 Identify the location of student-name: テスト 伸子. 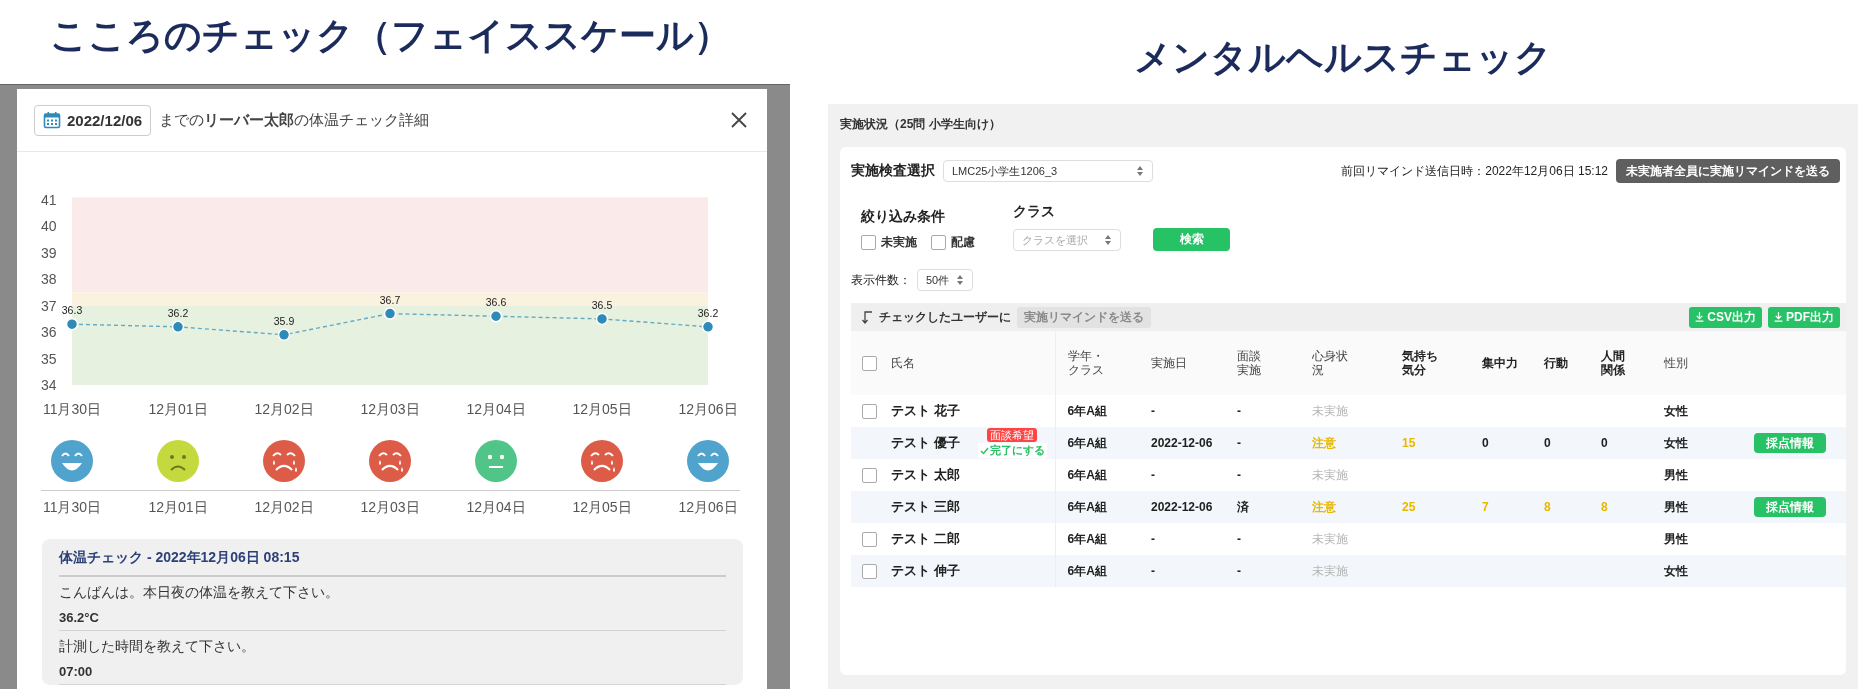
(925, 571).